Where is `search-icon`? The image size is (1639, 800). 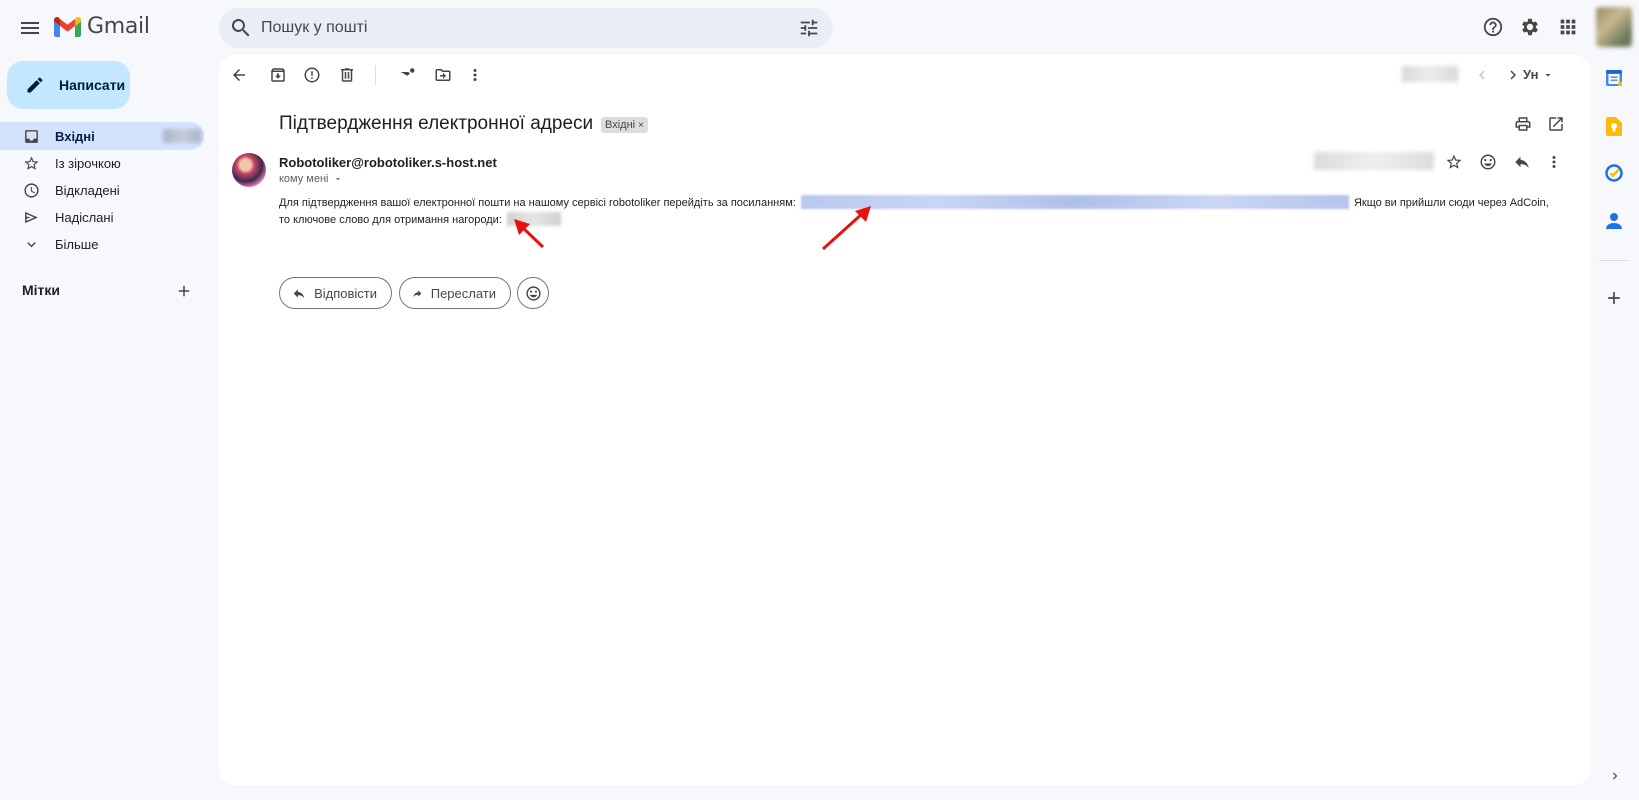 search-icon is located at coordinates (241, 28).